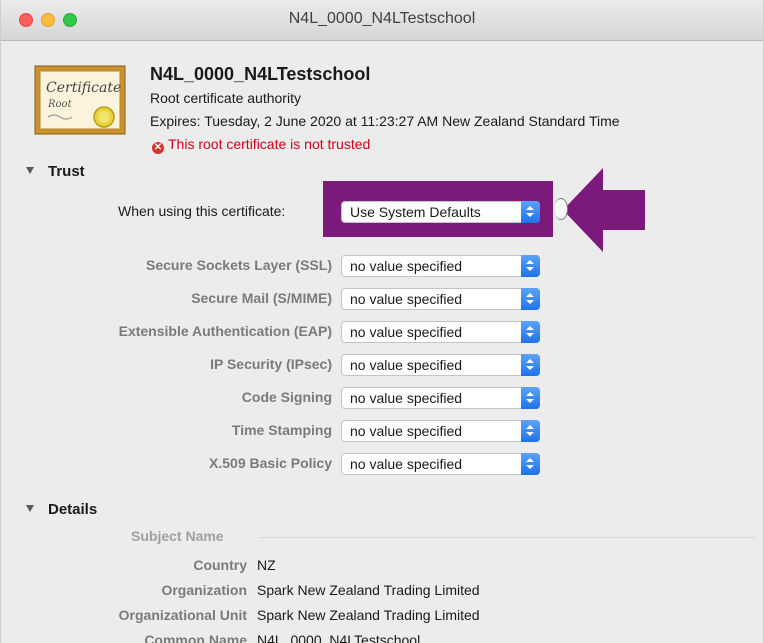 Image resolution: width=764 pixels, height=643 pixels. Describe the element at coordinates (269, 144) in the screenshot. I see `trust-warning-text: This root certificate is not trusted` at that location.